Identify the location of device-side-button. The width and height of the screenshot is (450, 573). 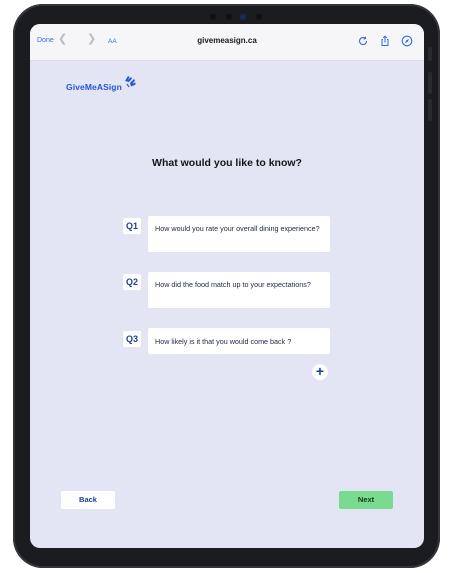
(430, 54).